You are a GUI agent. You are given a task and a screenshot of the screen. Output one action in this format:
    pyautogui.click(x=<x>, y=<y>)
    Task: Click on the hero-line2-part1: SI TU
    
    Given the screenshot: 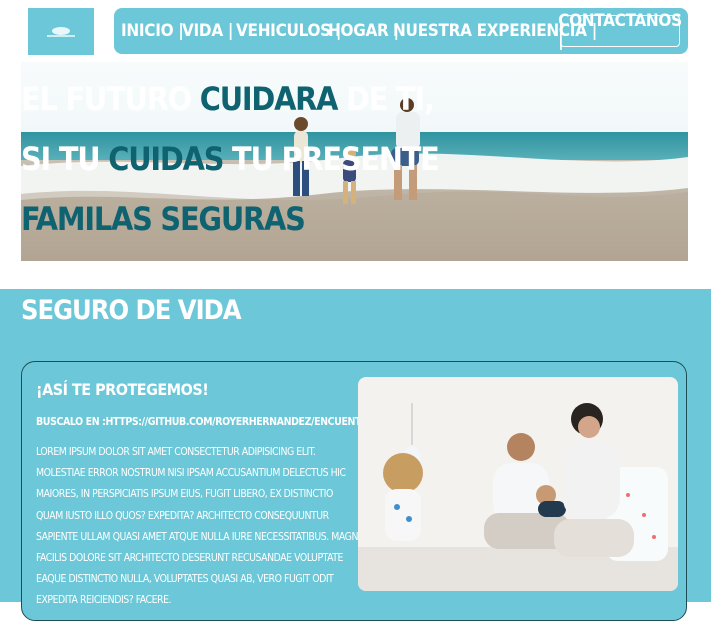 What is the action you would take?
    pyautogui.click(x=65, y=159)
    